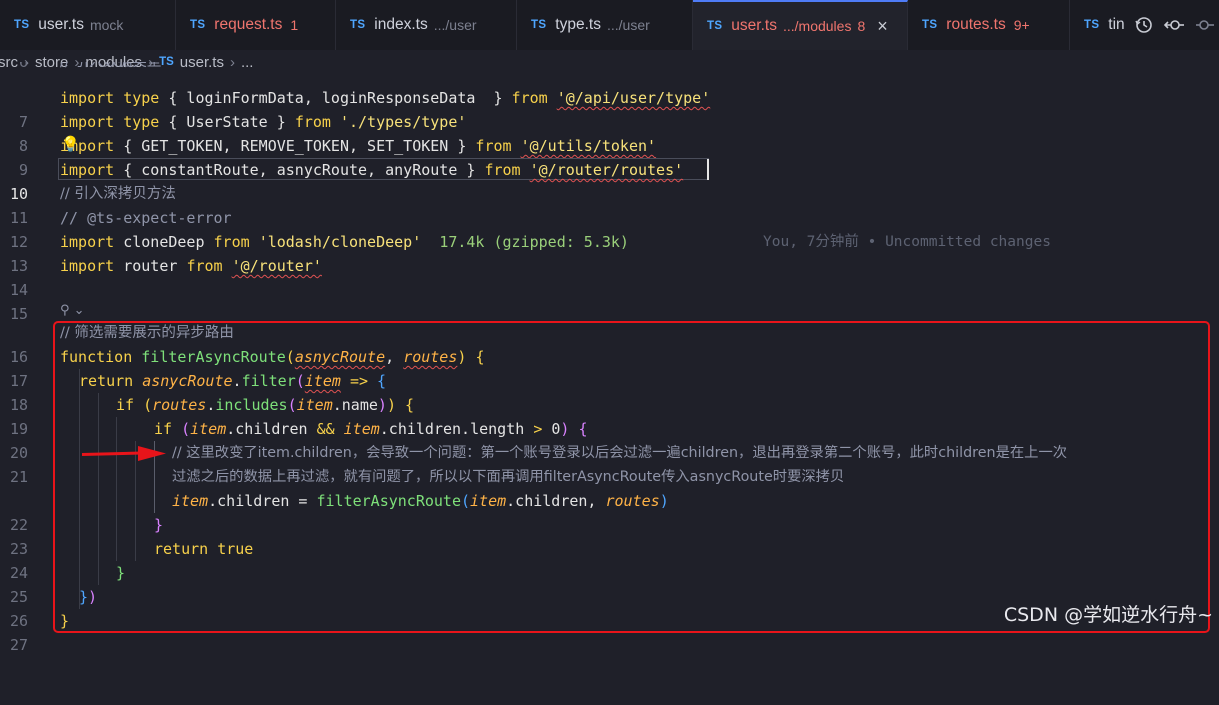 This screenshot has height=705, width=1219. I want to click on problem-count-badge: 1, so click(294, 25).